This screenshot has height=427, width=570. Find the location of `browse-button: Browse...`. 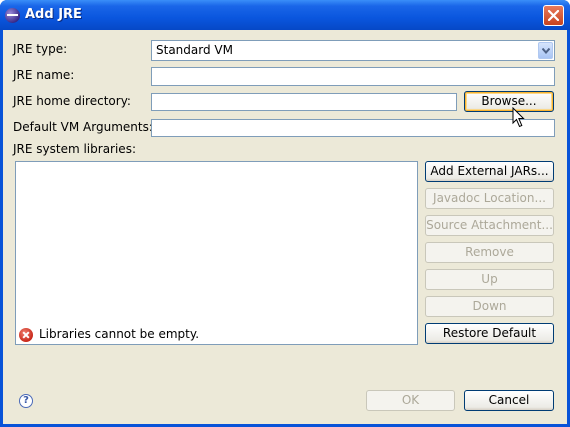

browse-button: Browse... is located at coordinates (509, 101).